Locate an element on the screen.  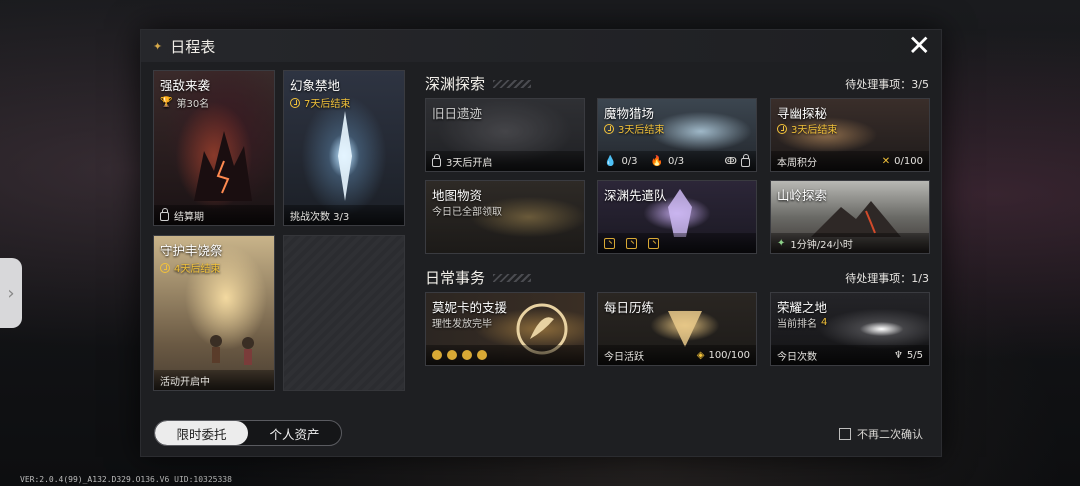
card-harvest-festival: 守护丰饶祭 4天后结束 活动开启中 is located at coordinates (214, 313).